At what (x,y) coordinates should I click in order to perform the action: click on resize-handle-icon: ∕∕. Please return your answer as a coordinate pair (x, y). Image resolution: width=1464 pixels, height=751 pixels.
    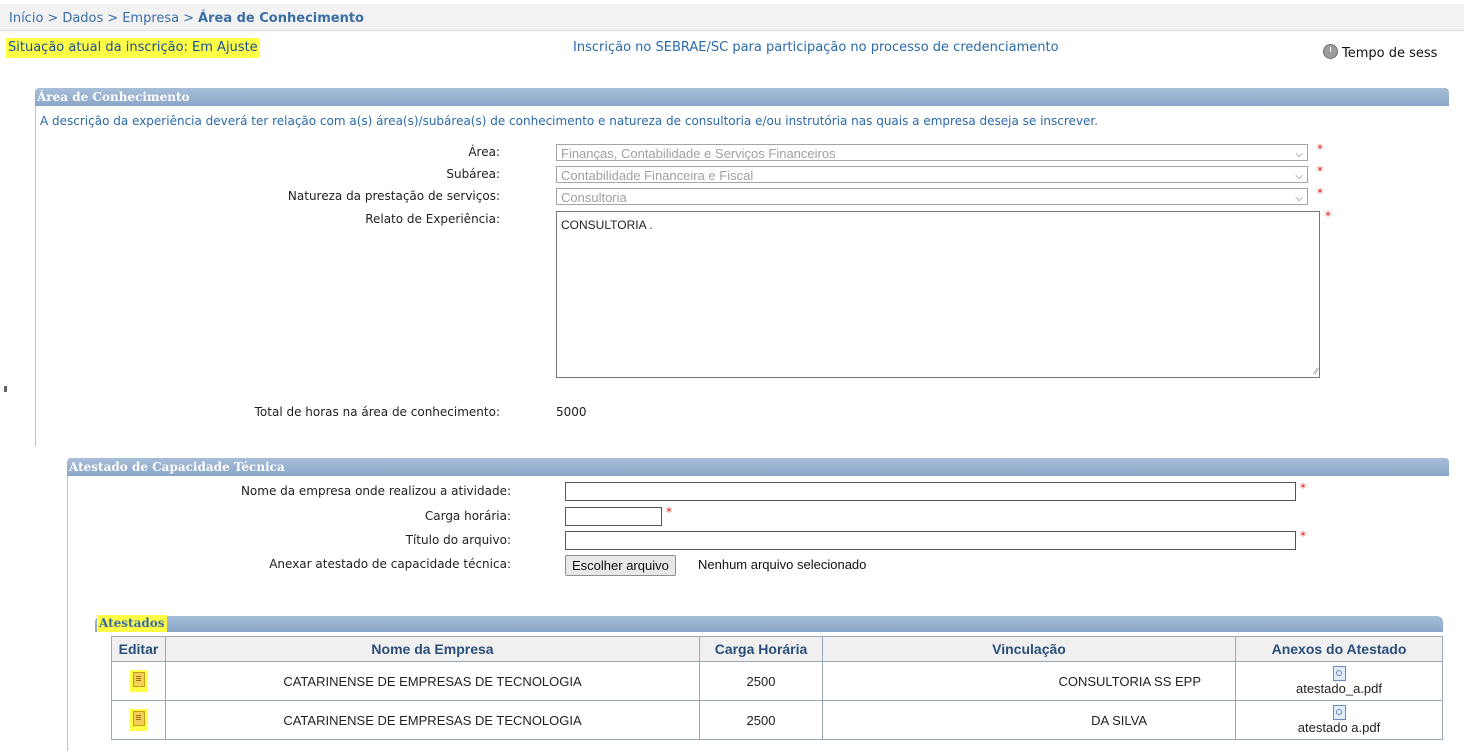
    Looking at the image, I should click on (1316, 371).